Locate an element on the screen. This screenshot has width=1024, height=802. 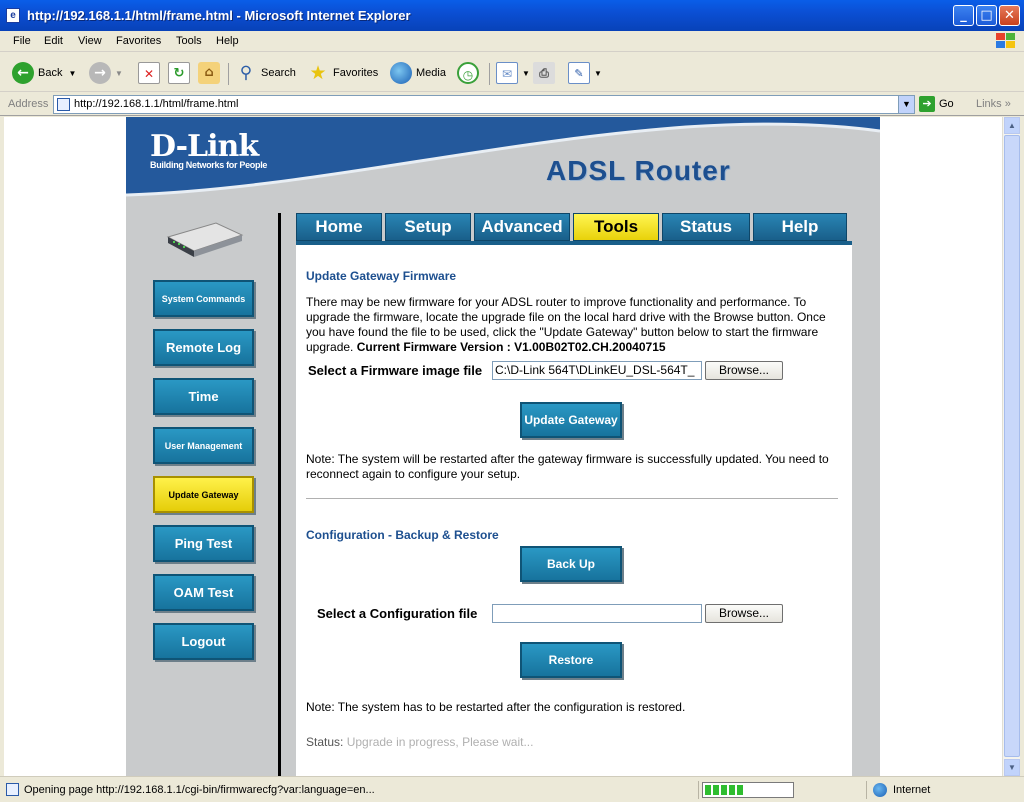
history-button: ◷ is located at coordinates (470, 73).